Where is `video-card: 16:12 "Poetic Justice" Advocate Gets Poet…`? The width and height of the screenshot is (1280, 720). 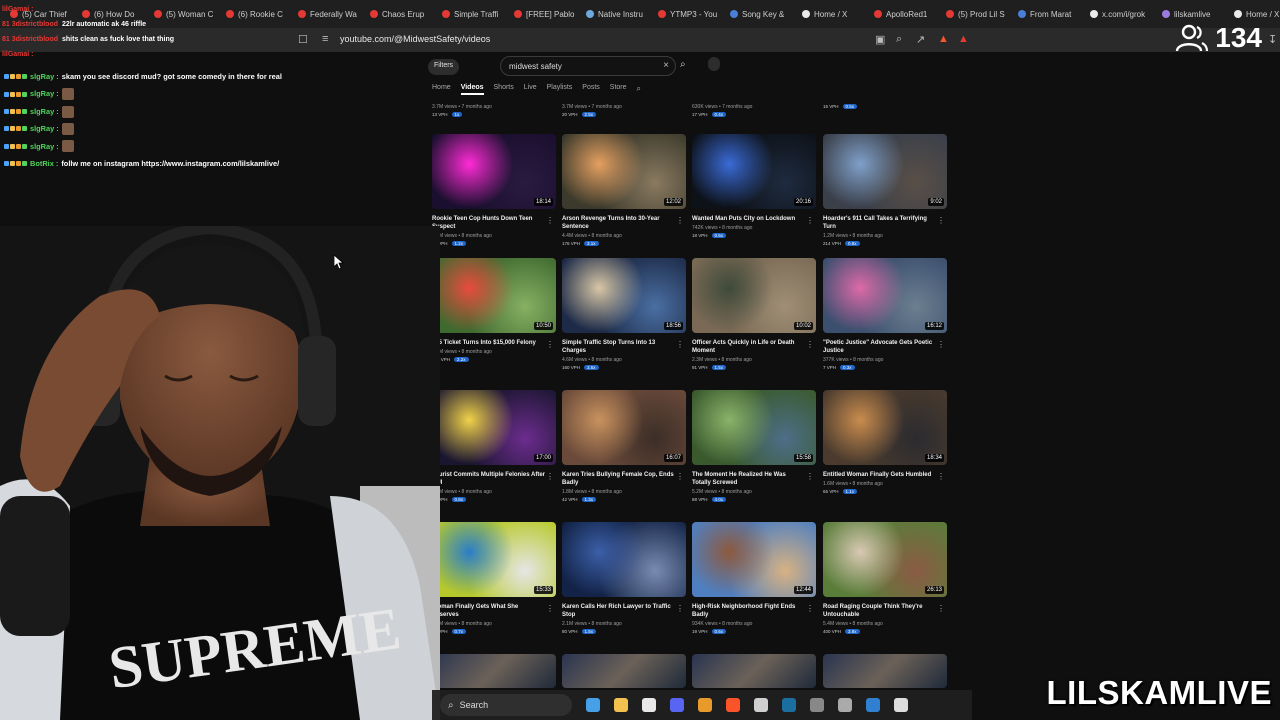 video-card: 16:12 "Poetic Justice" Advocate Gets Poet… is located at coordinates (885, 314).